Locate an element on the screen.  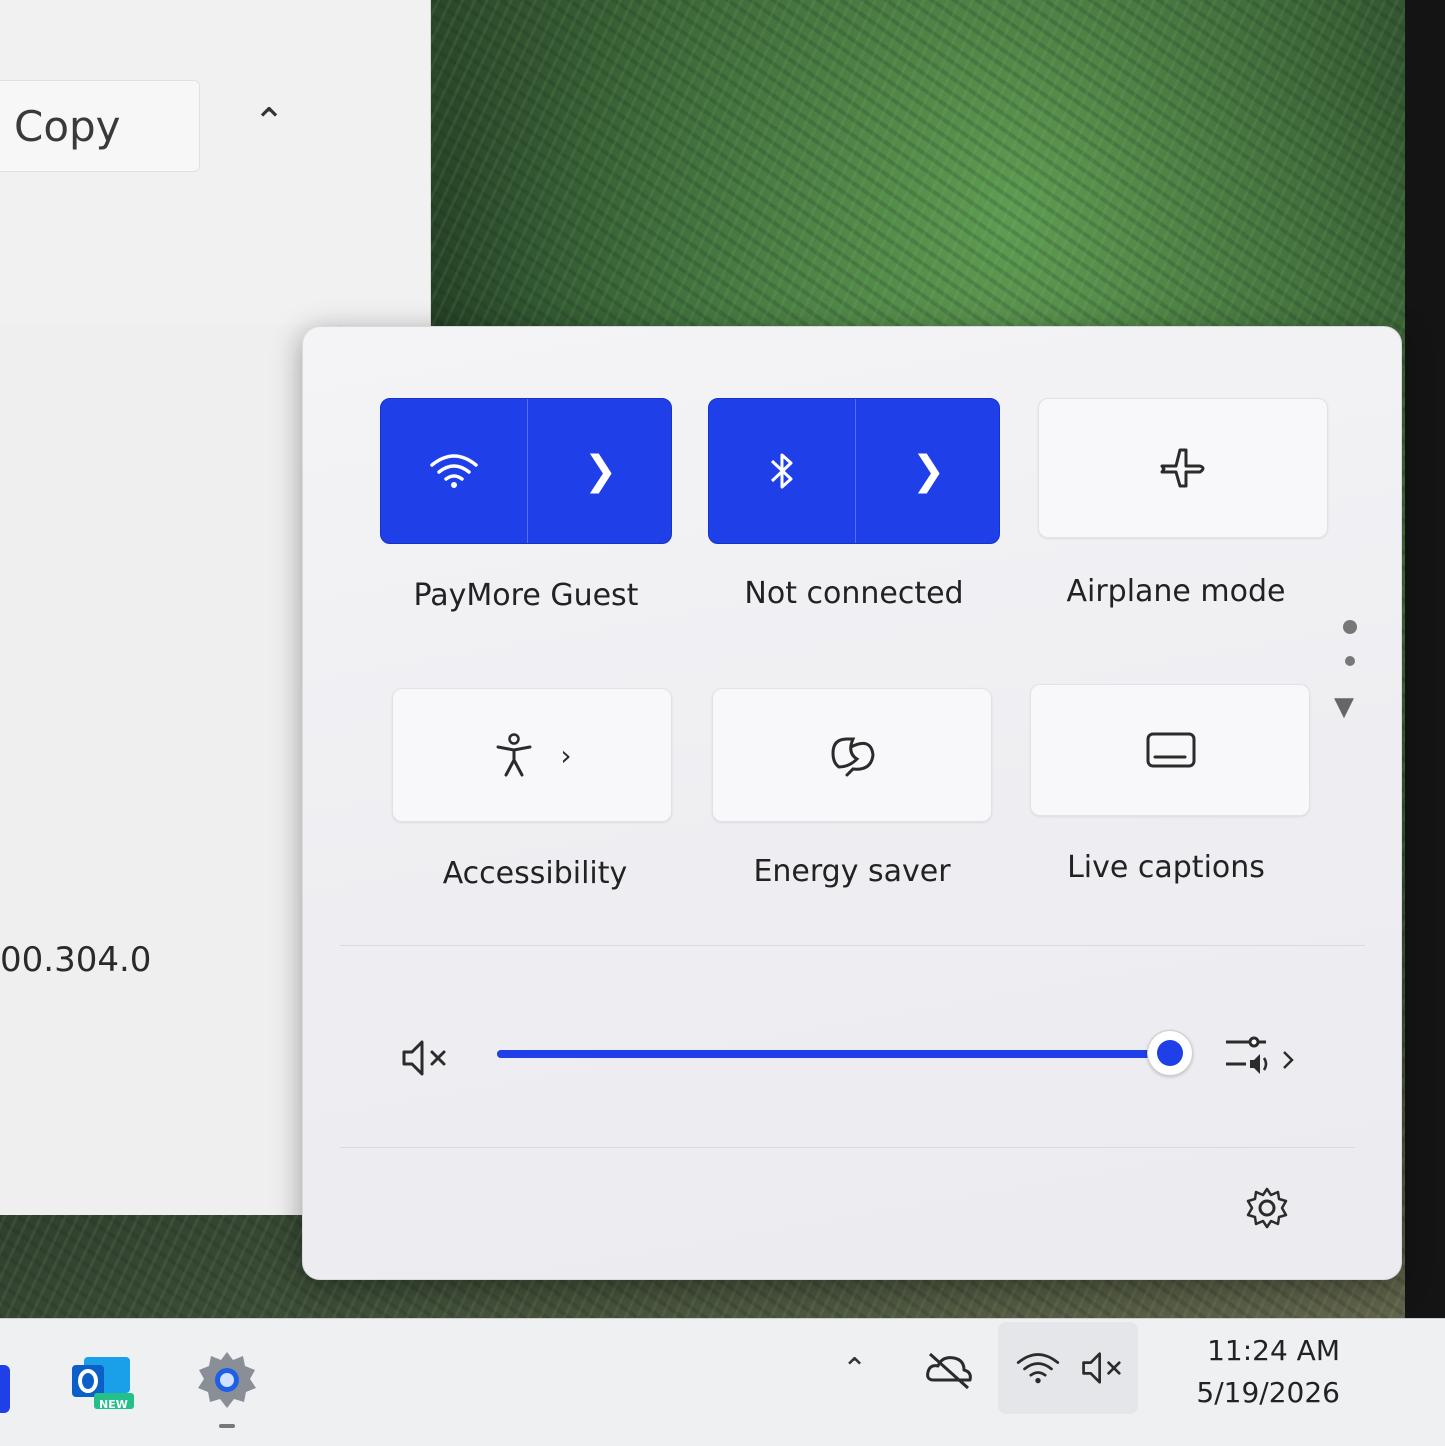
clock-time: 11:24 AM is located at coordinates (1273, 1350).